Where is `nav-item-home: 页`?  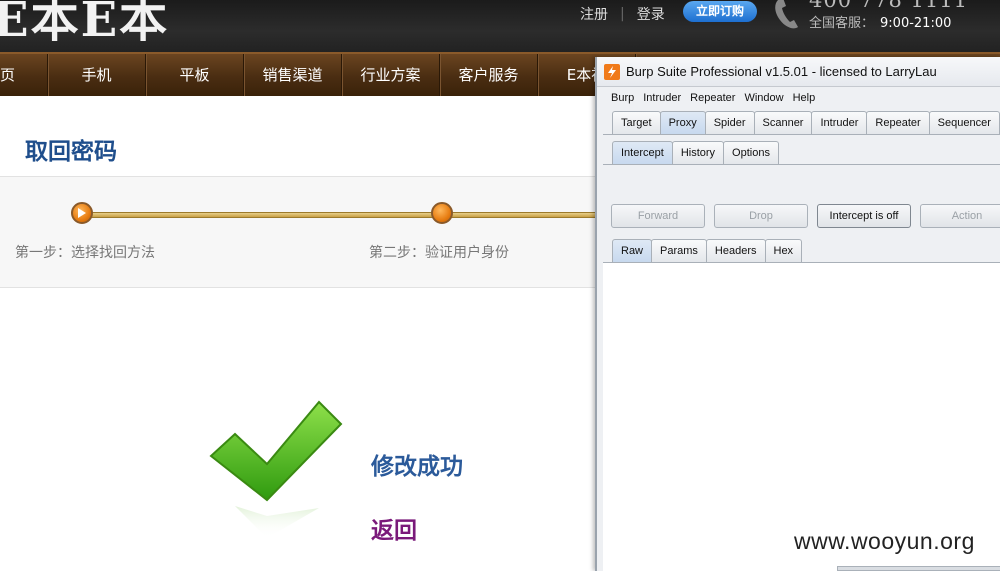
nav-item-home: 页 is located at coordinates (24, 75).